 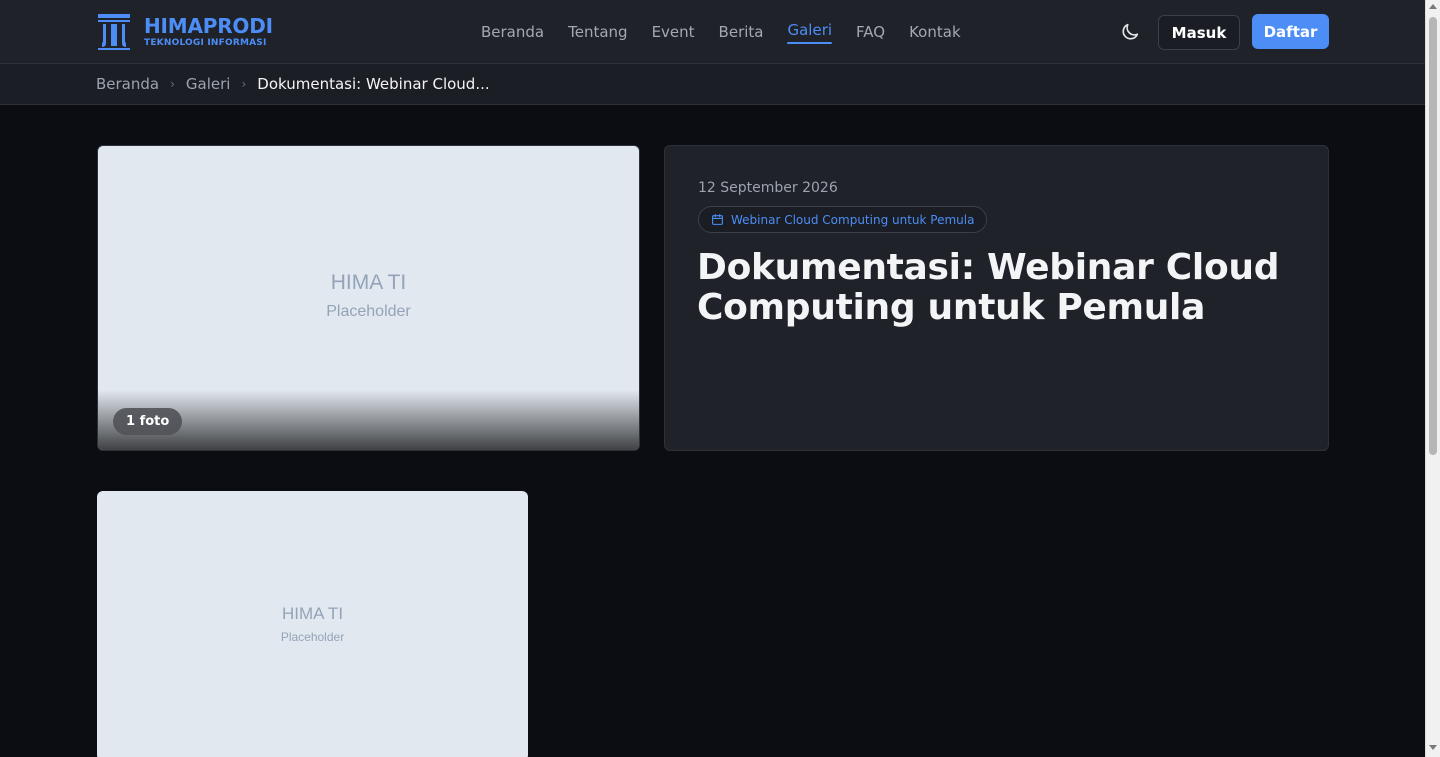 I want to click on brand-logo: HIMAPRODI TEKNOLOGI INFORMASI, so click(x=185, y=32).